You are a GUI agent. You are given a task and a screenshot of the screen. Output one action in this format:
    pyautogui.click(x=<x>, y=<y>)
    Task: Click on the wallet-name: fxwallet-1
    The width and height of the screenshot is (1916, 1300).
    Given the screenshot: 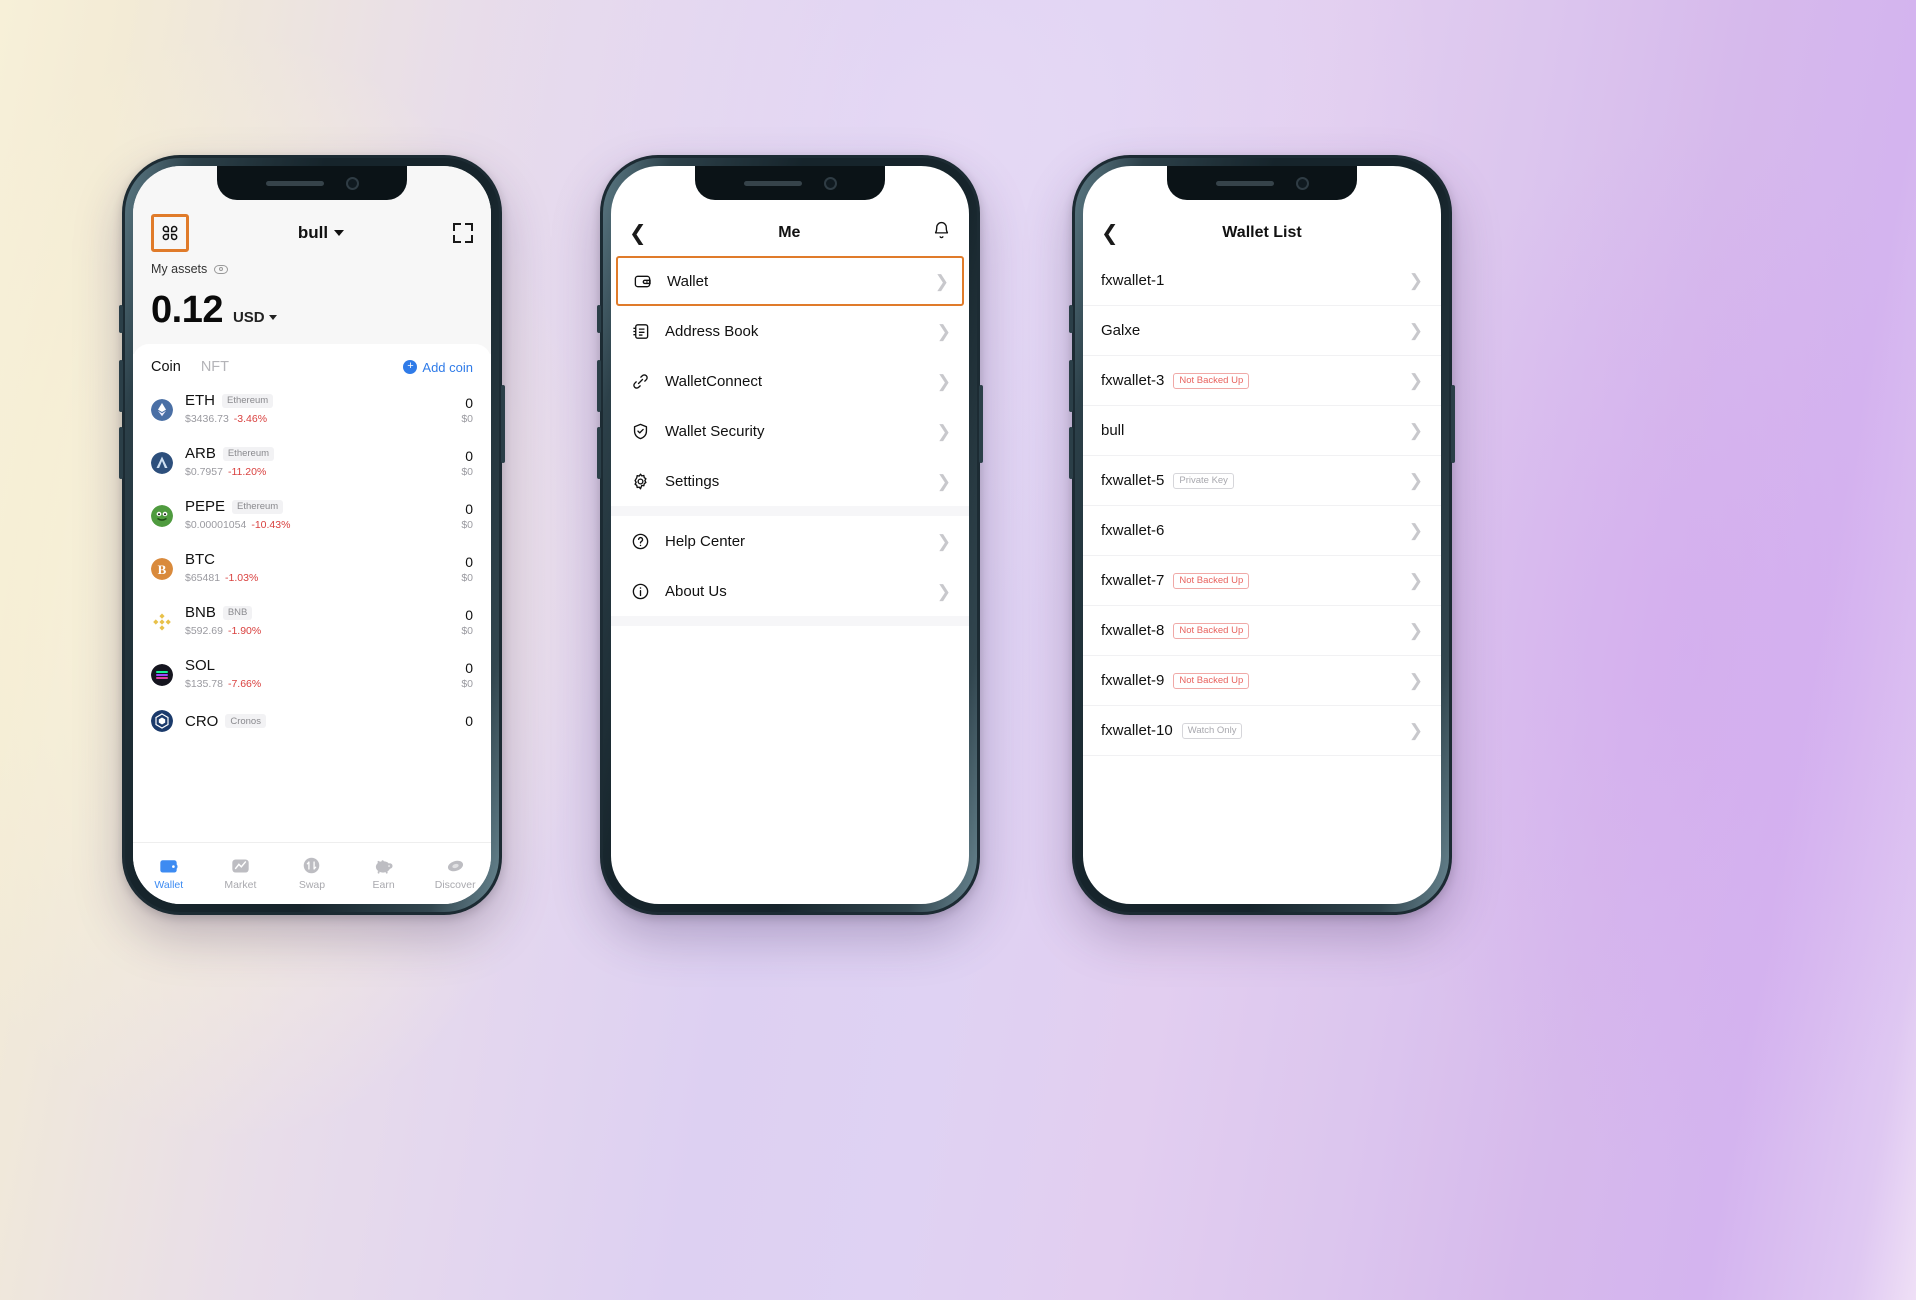 What is the action you would take?
    pyautogui.click(x=1133, y=280)
    